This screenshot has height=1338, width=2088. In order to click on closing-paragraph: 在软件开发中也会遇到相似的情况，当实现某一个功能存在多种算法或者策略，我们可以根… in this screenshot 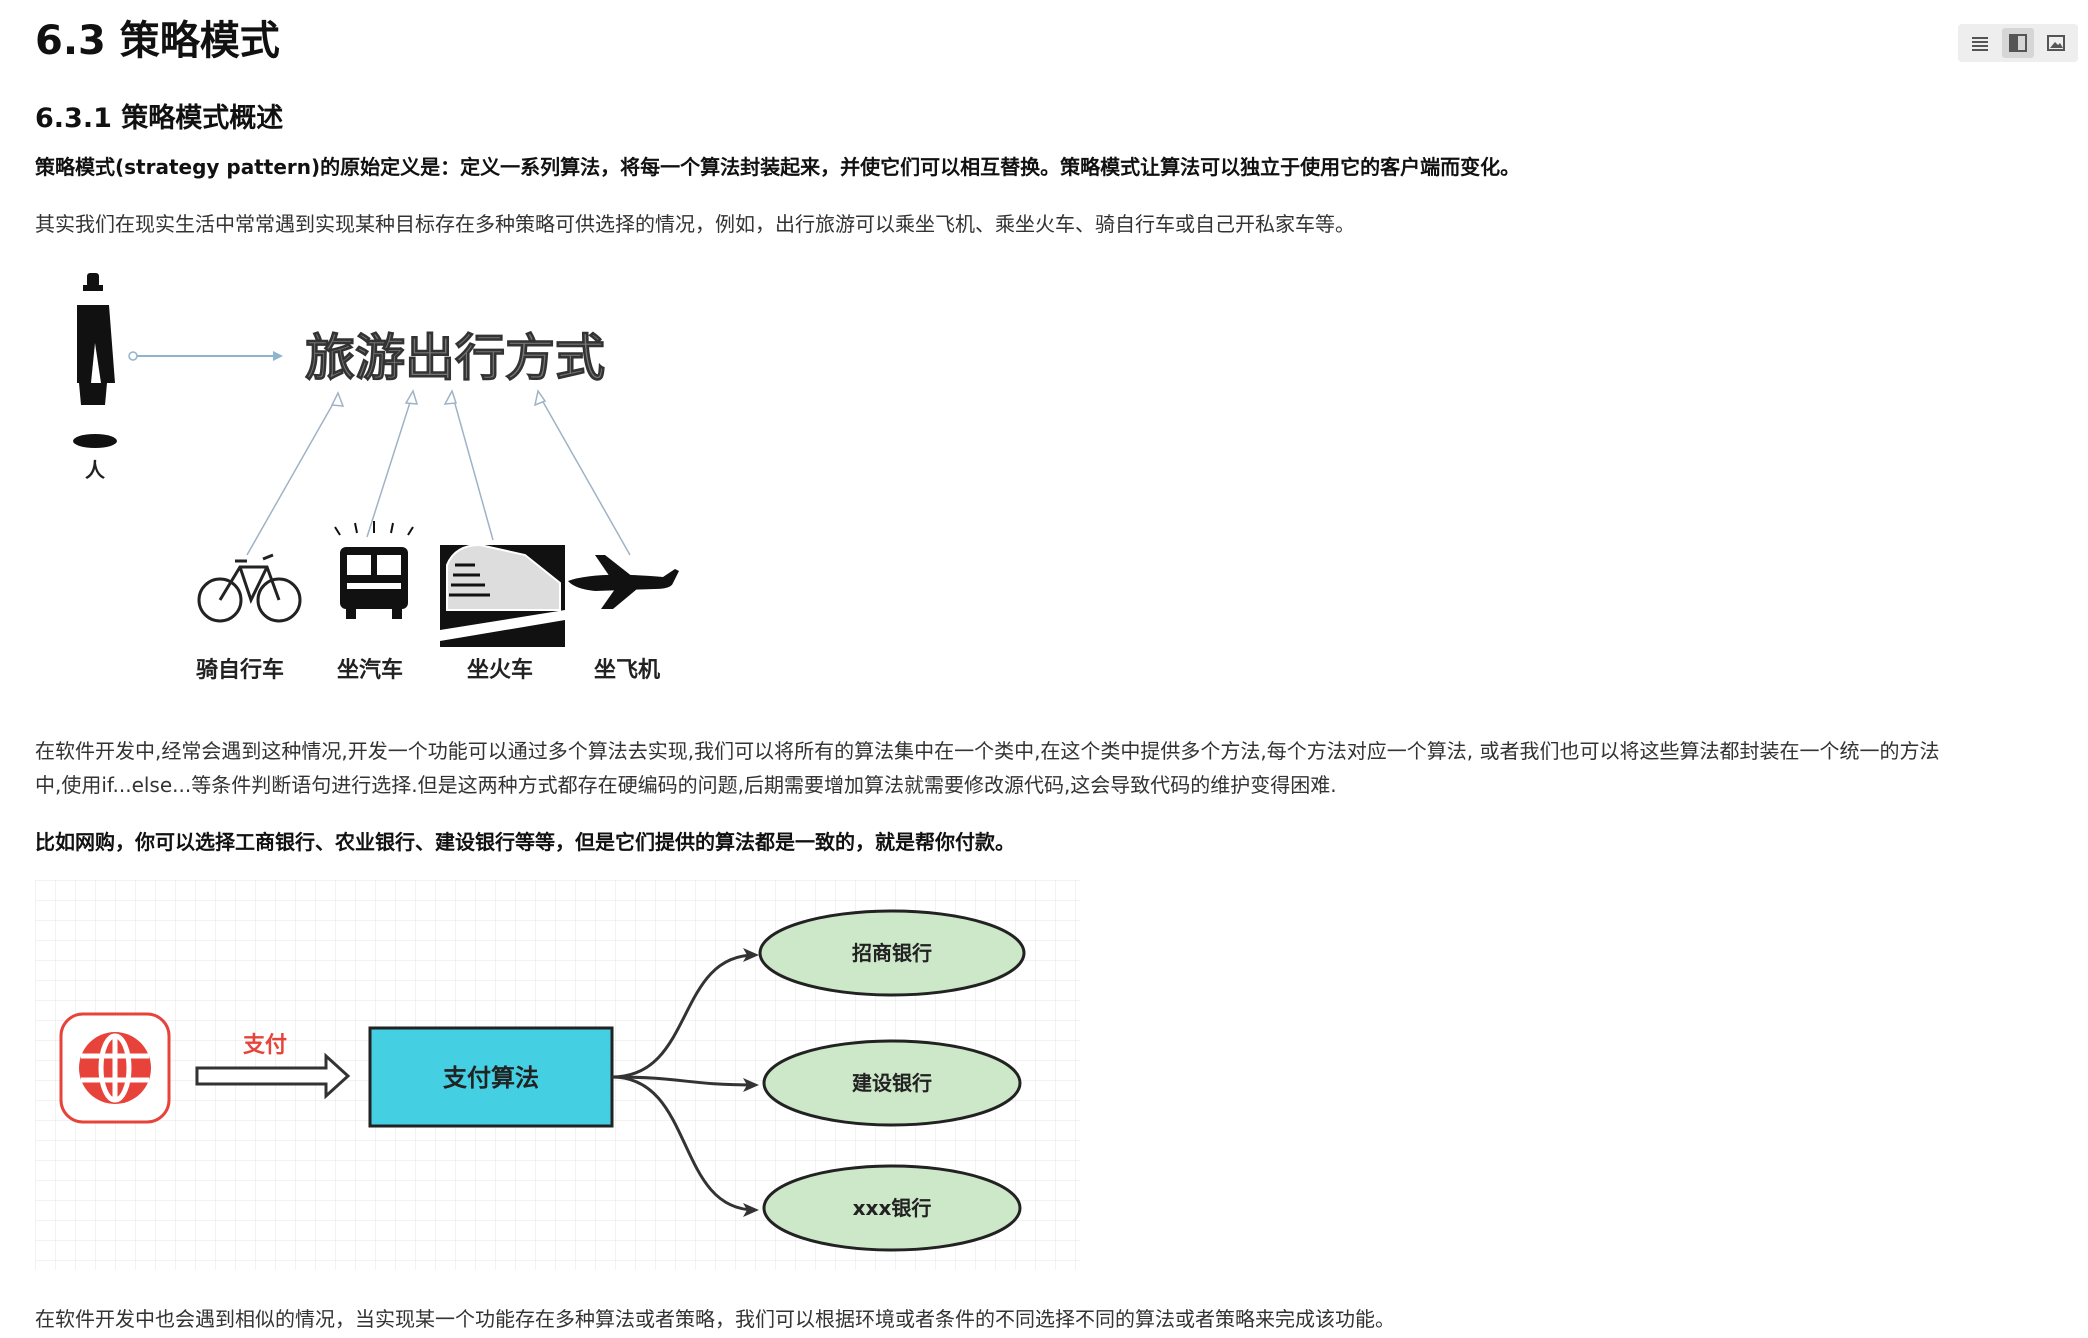, I will do `click(715, 1319)`.